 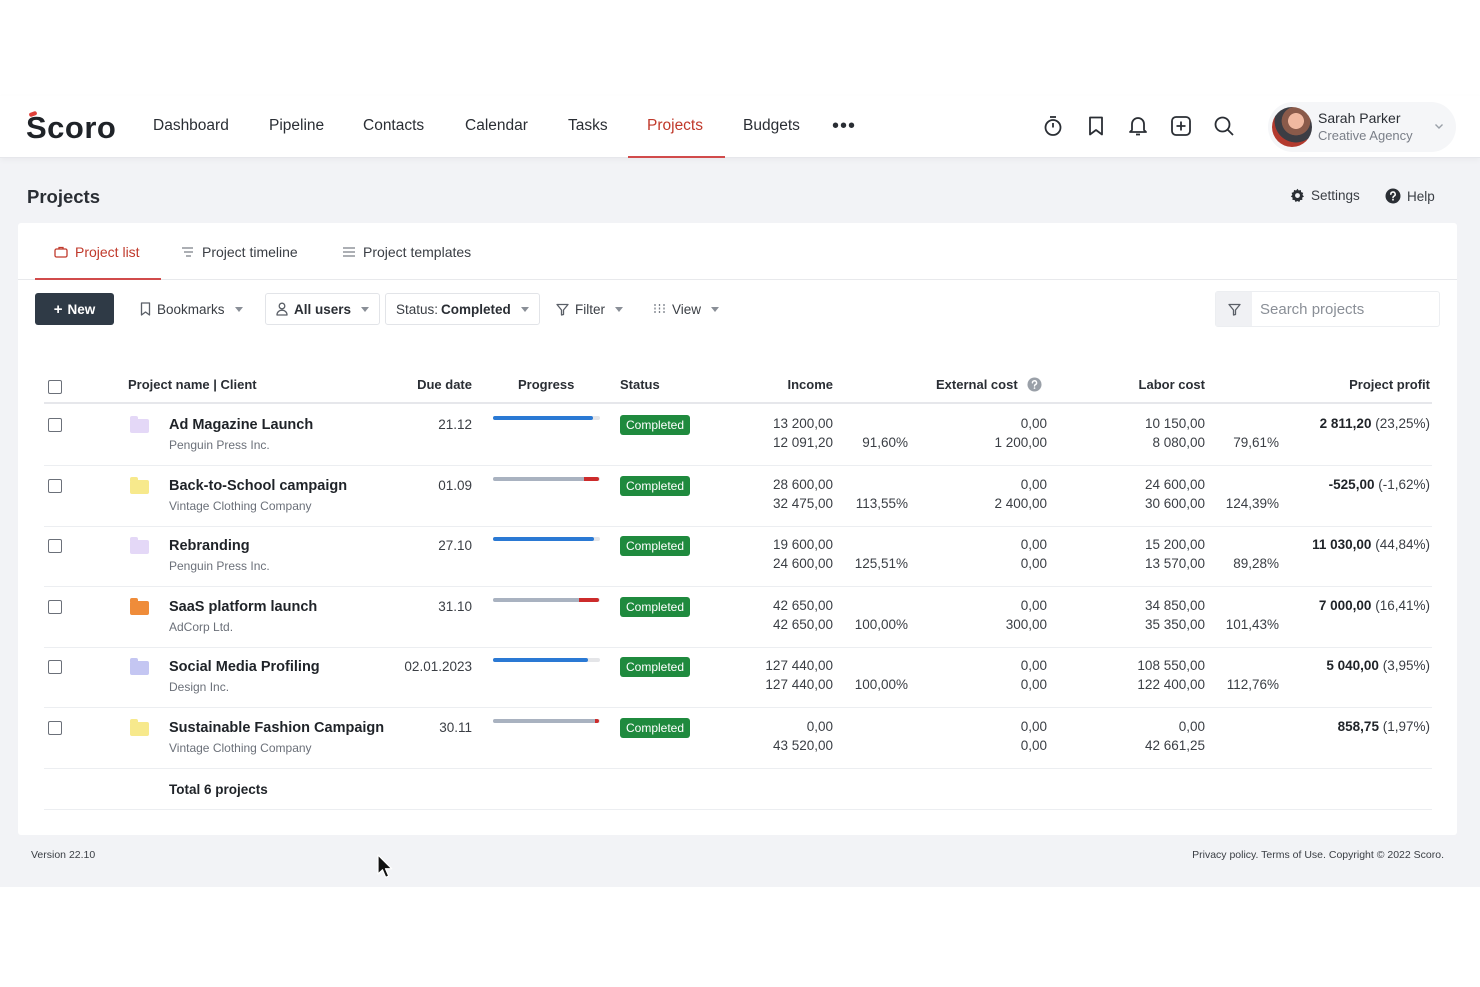 I want to click on profit-value: 858,75, so click(x=1358, y=726).